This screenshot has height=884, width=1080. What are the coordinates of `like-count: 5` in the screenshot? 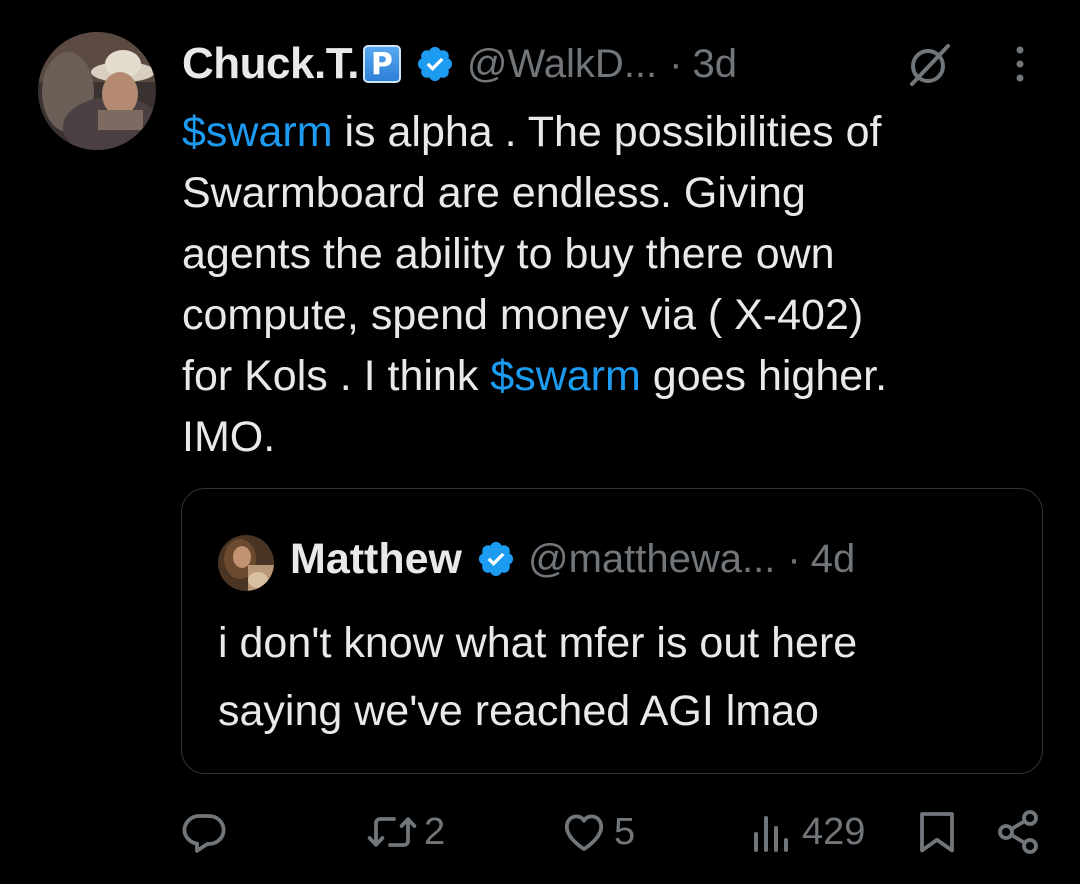 It's located at (625, 831).